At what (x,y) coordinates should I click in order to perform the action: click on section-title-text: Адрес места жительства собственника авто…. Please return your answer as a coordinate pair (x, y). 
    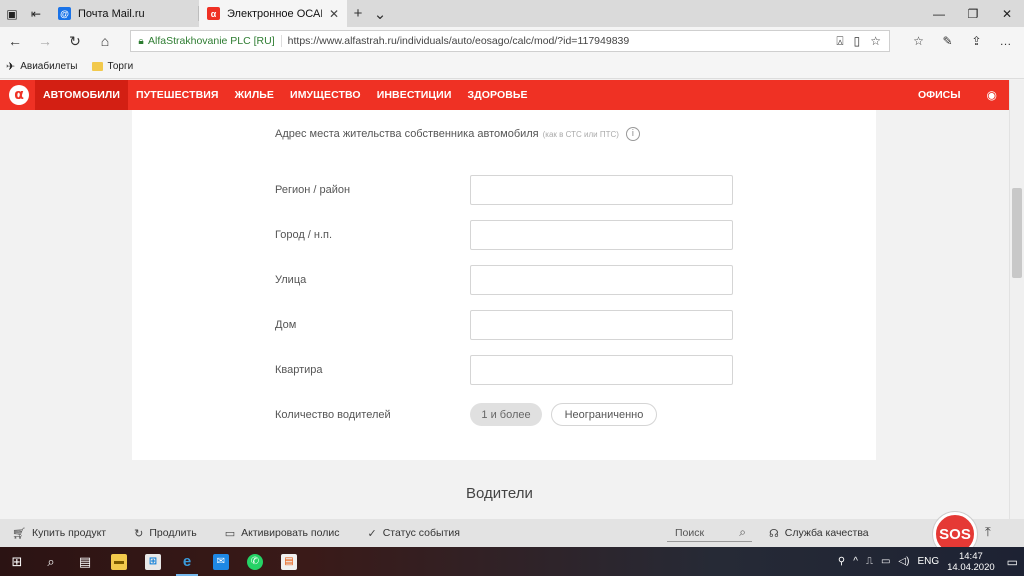
    Looking at the image, I should click on (407, 134).